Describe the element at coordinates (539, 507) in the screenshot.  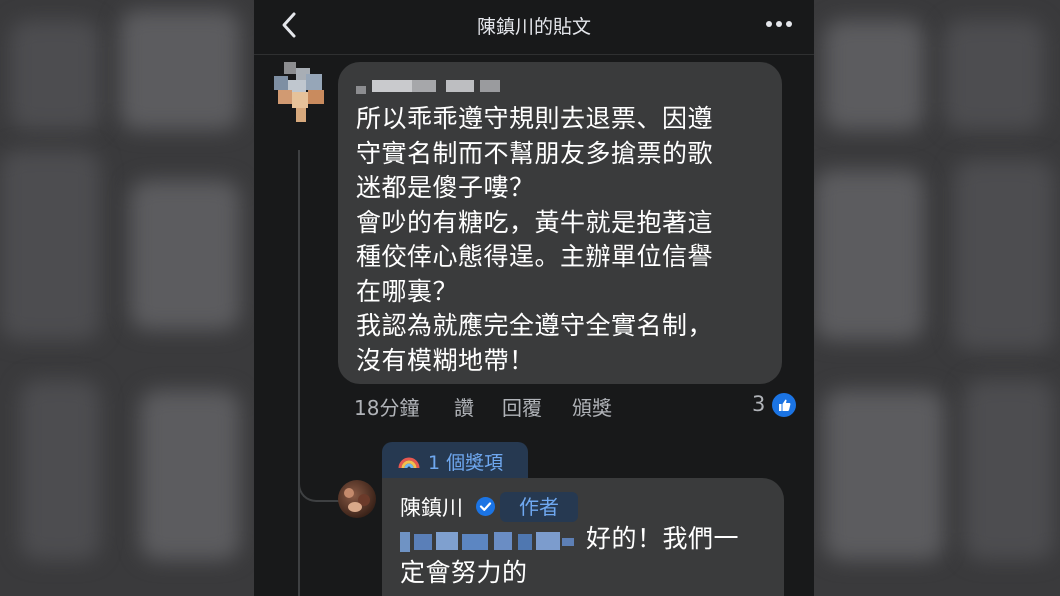
I see `author-tag: 作者` at that location.